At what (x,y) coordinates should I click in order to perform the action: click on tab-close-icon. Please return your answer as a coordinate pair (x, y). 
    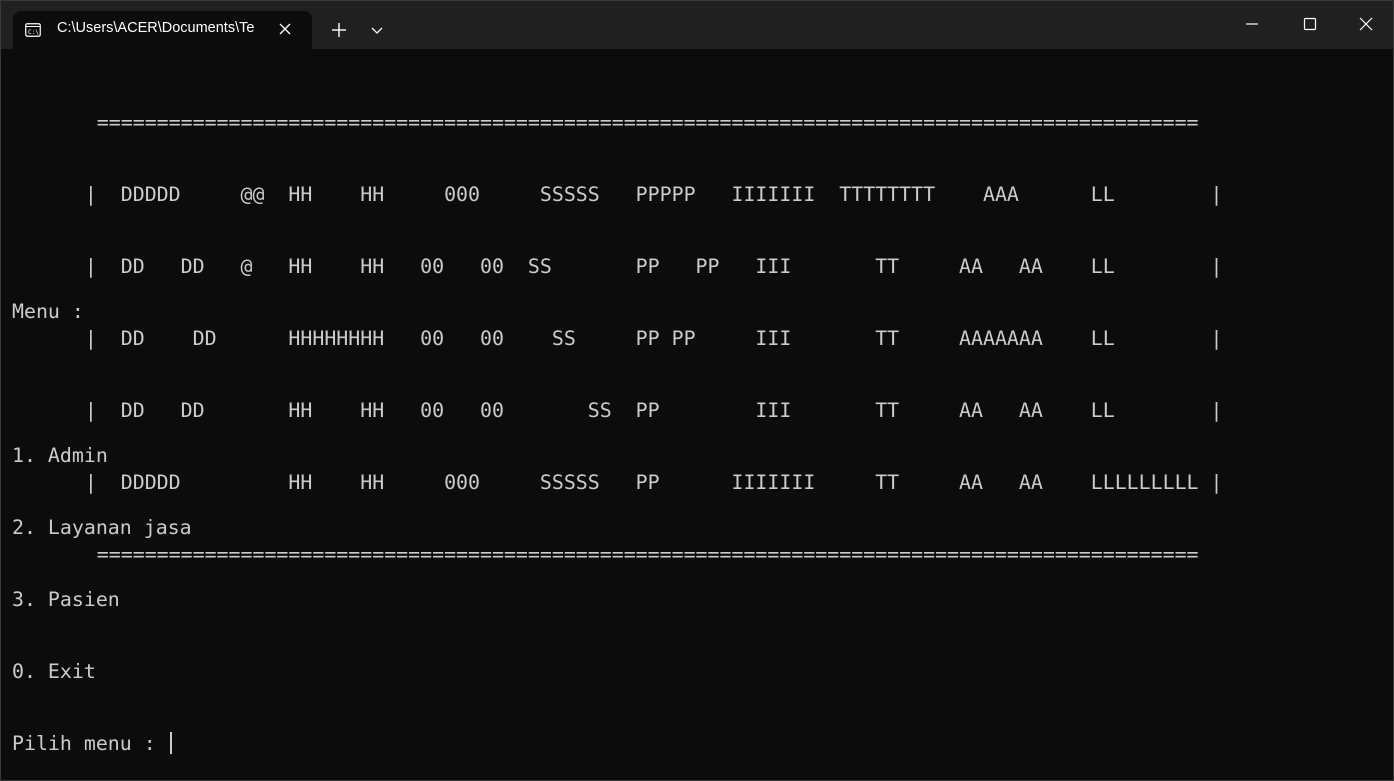
    Looking at the image, I should click on (285, 29).